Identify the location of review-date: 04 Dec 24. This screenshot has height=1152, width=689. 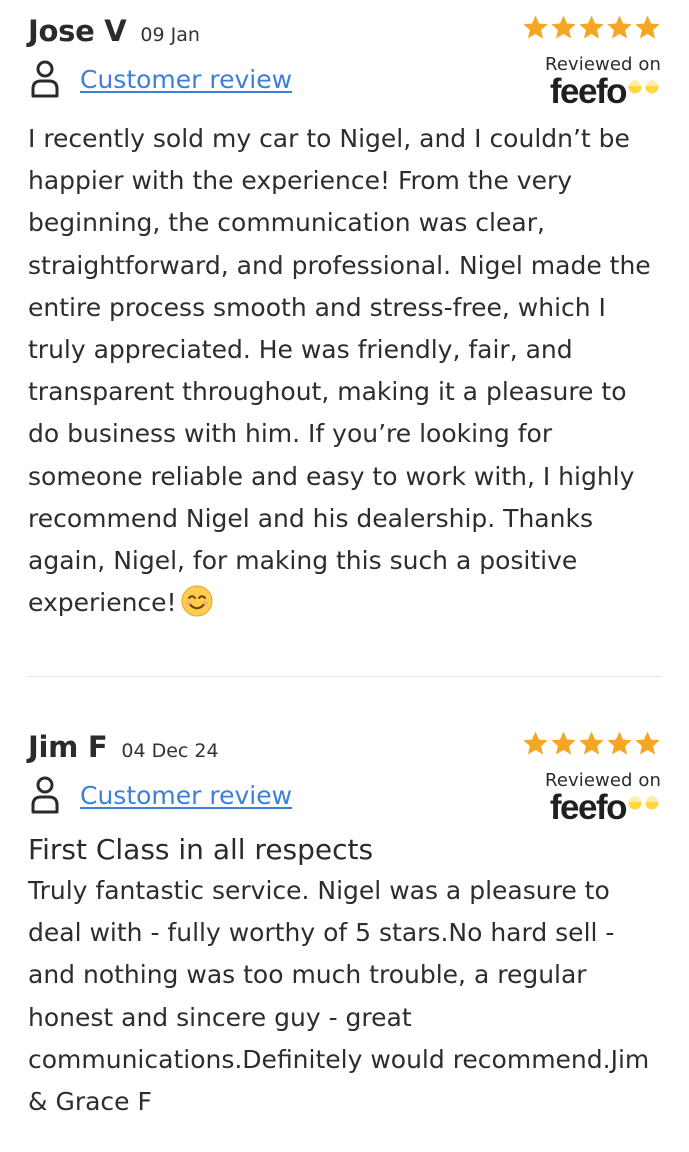
(170, 751).